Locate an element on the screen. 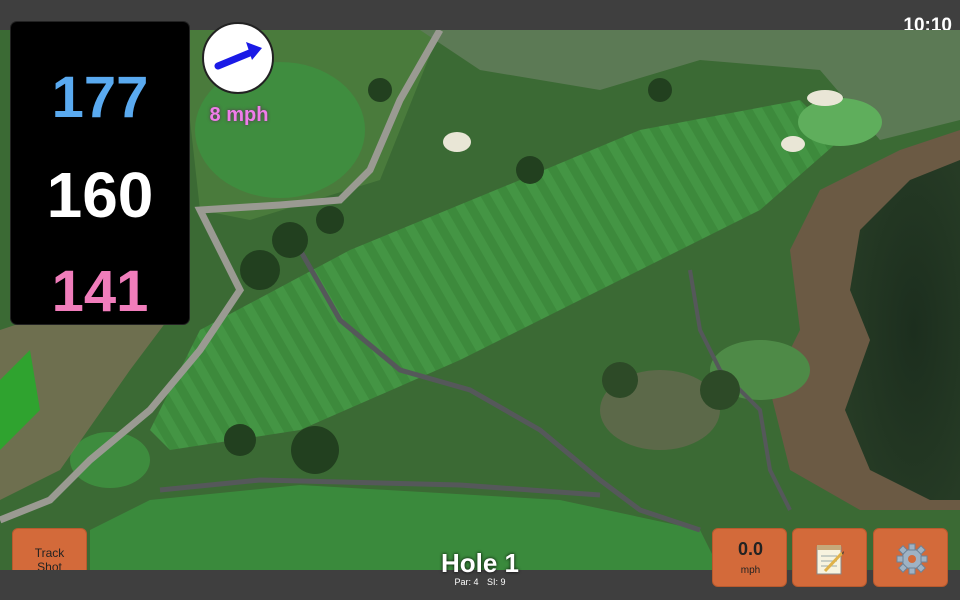 This screenshot has width=960, height=600. track-shot-label-line1: Track is located at coordinates (49, 553).